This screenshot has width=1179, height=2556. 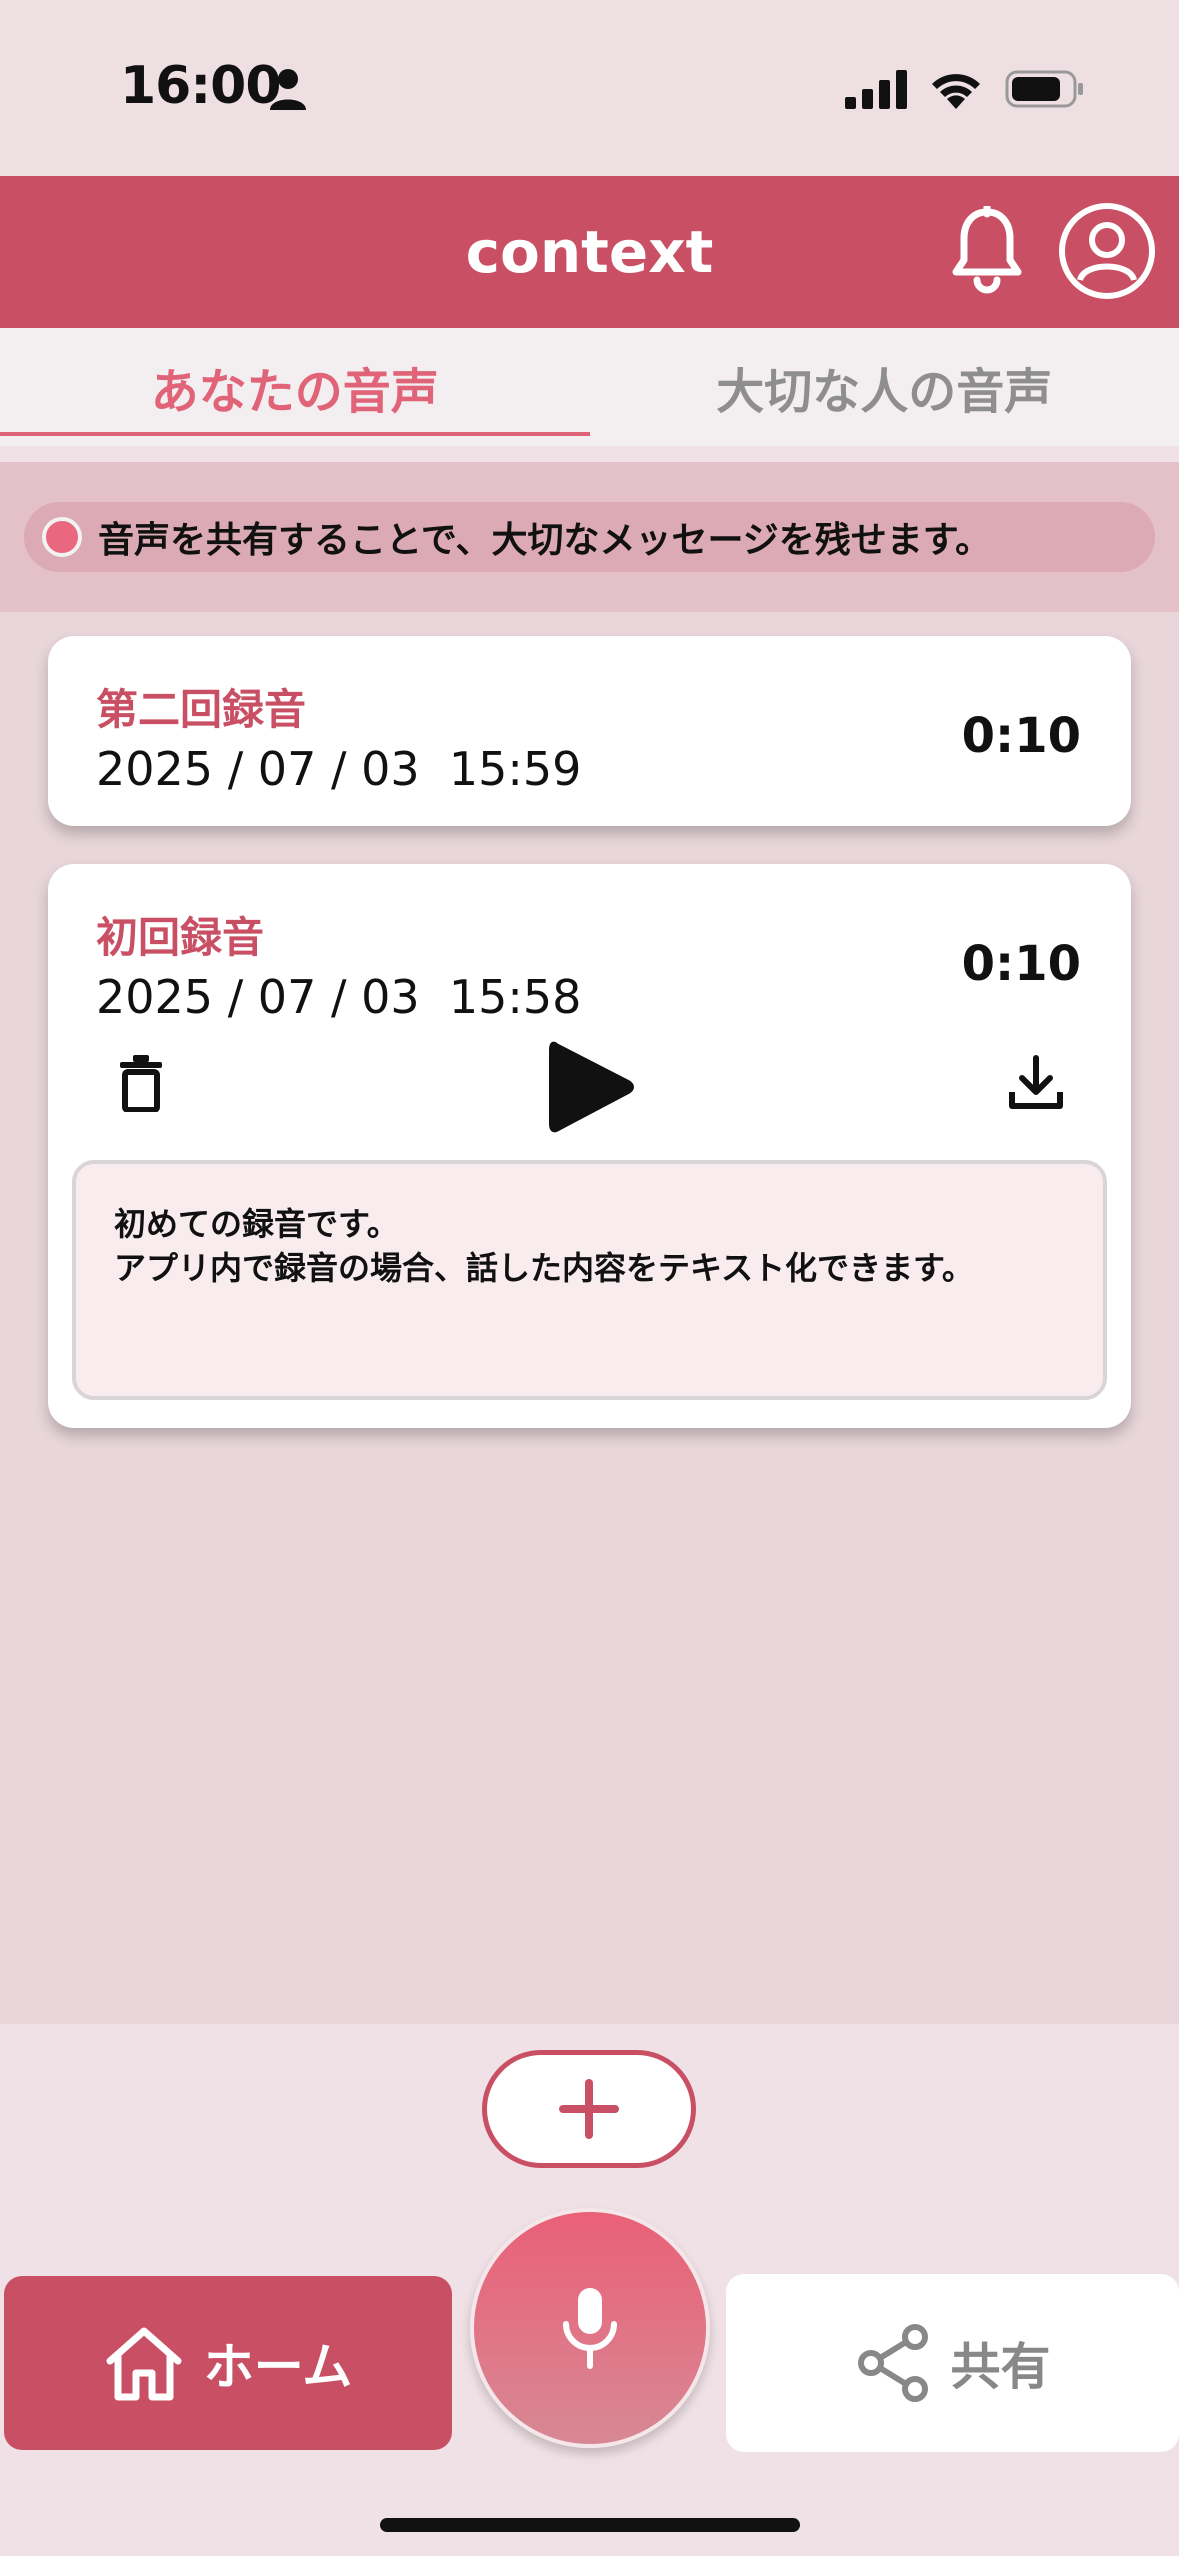 I want to click on recording-card: 第二回録音 2025 / 07 / 03 15:59 0:10, so click(x=589, y=731).